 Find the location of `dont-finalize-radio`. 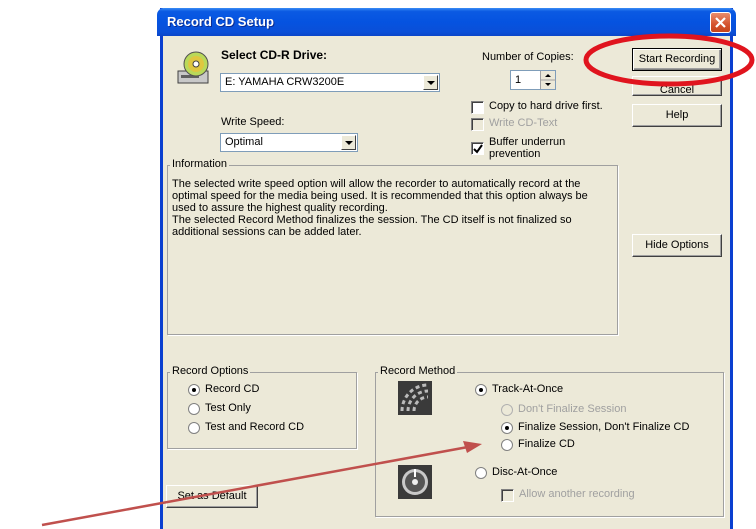

dont-finalize-radio is located at coordinates (507, 410).